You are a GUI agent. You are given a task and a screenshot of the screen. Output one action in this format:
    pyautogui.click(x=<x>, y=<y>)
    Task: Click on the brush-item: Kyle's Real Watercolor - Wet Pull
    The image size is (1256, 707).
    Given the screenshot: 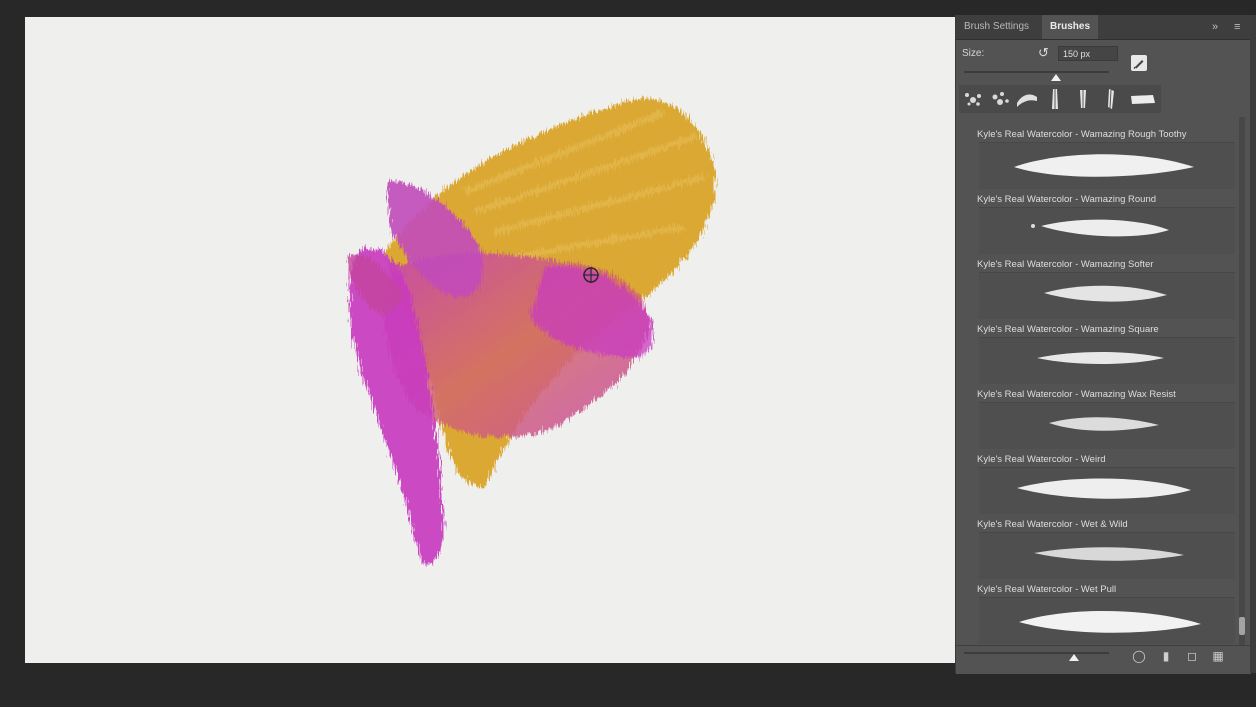 What is the action you would take?
    pyautogui.click(x=1106, y=615)
    